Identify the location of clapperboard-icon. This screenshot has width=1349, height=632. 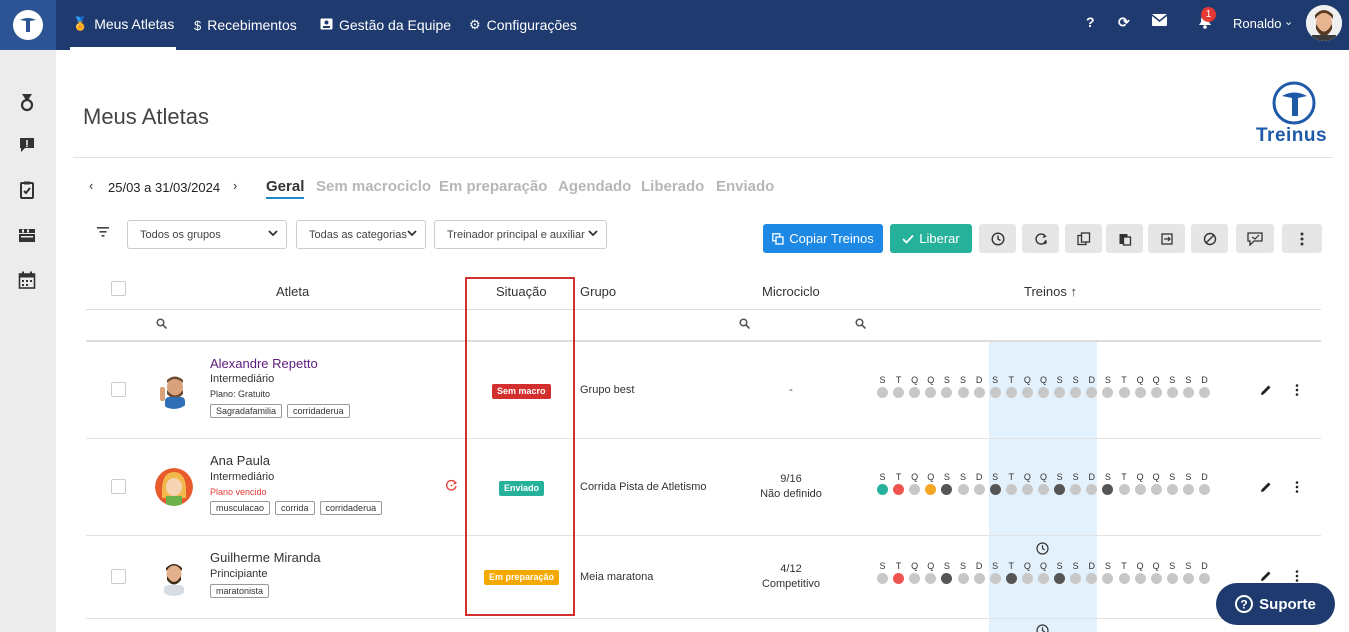
(27, 235).